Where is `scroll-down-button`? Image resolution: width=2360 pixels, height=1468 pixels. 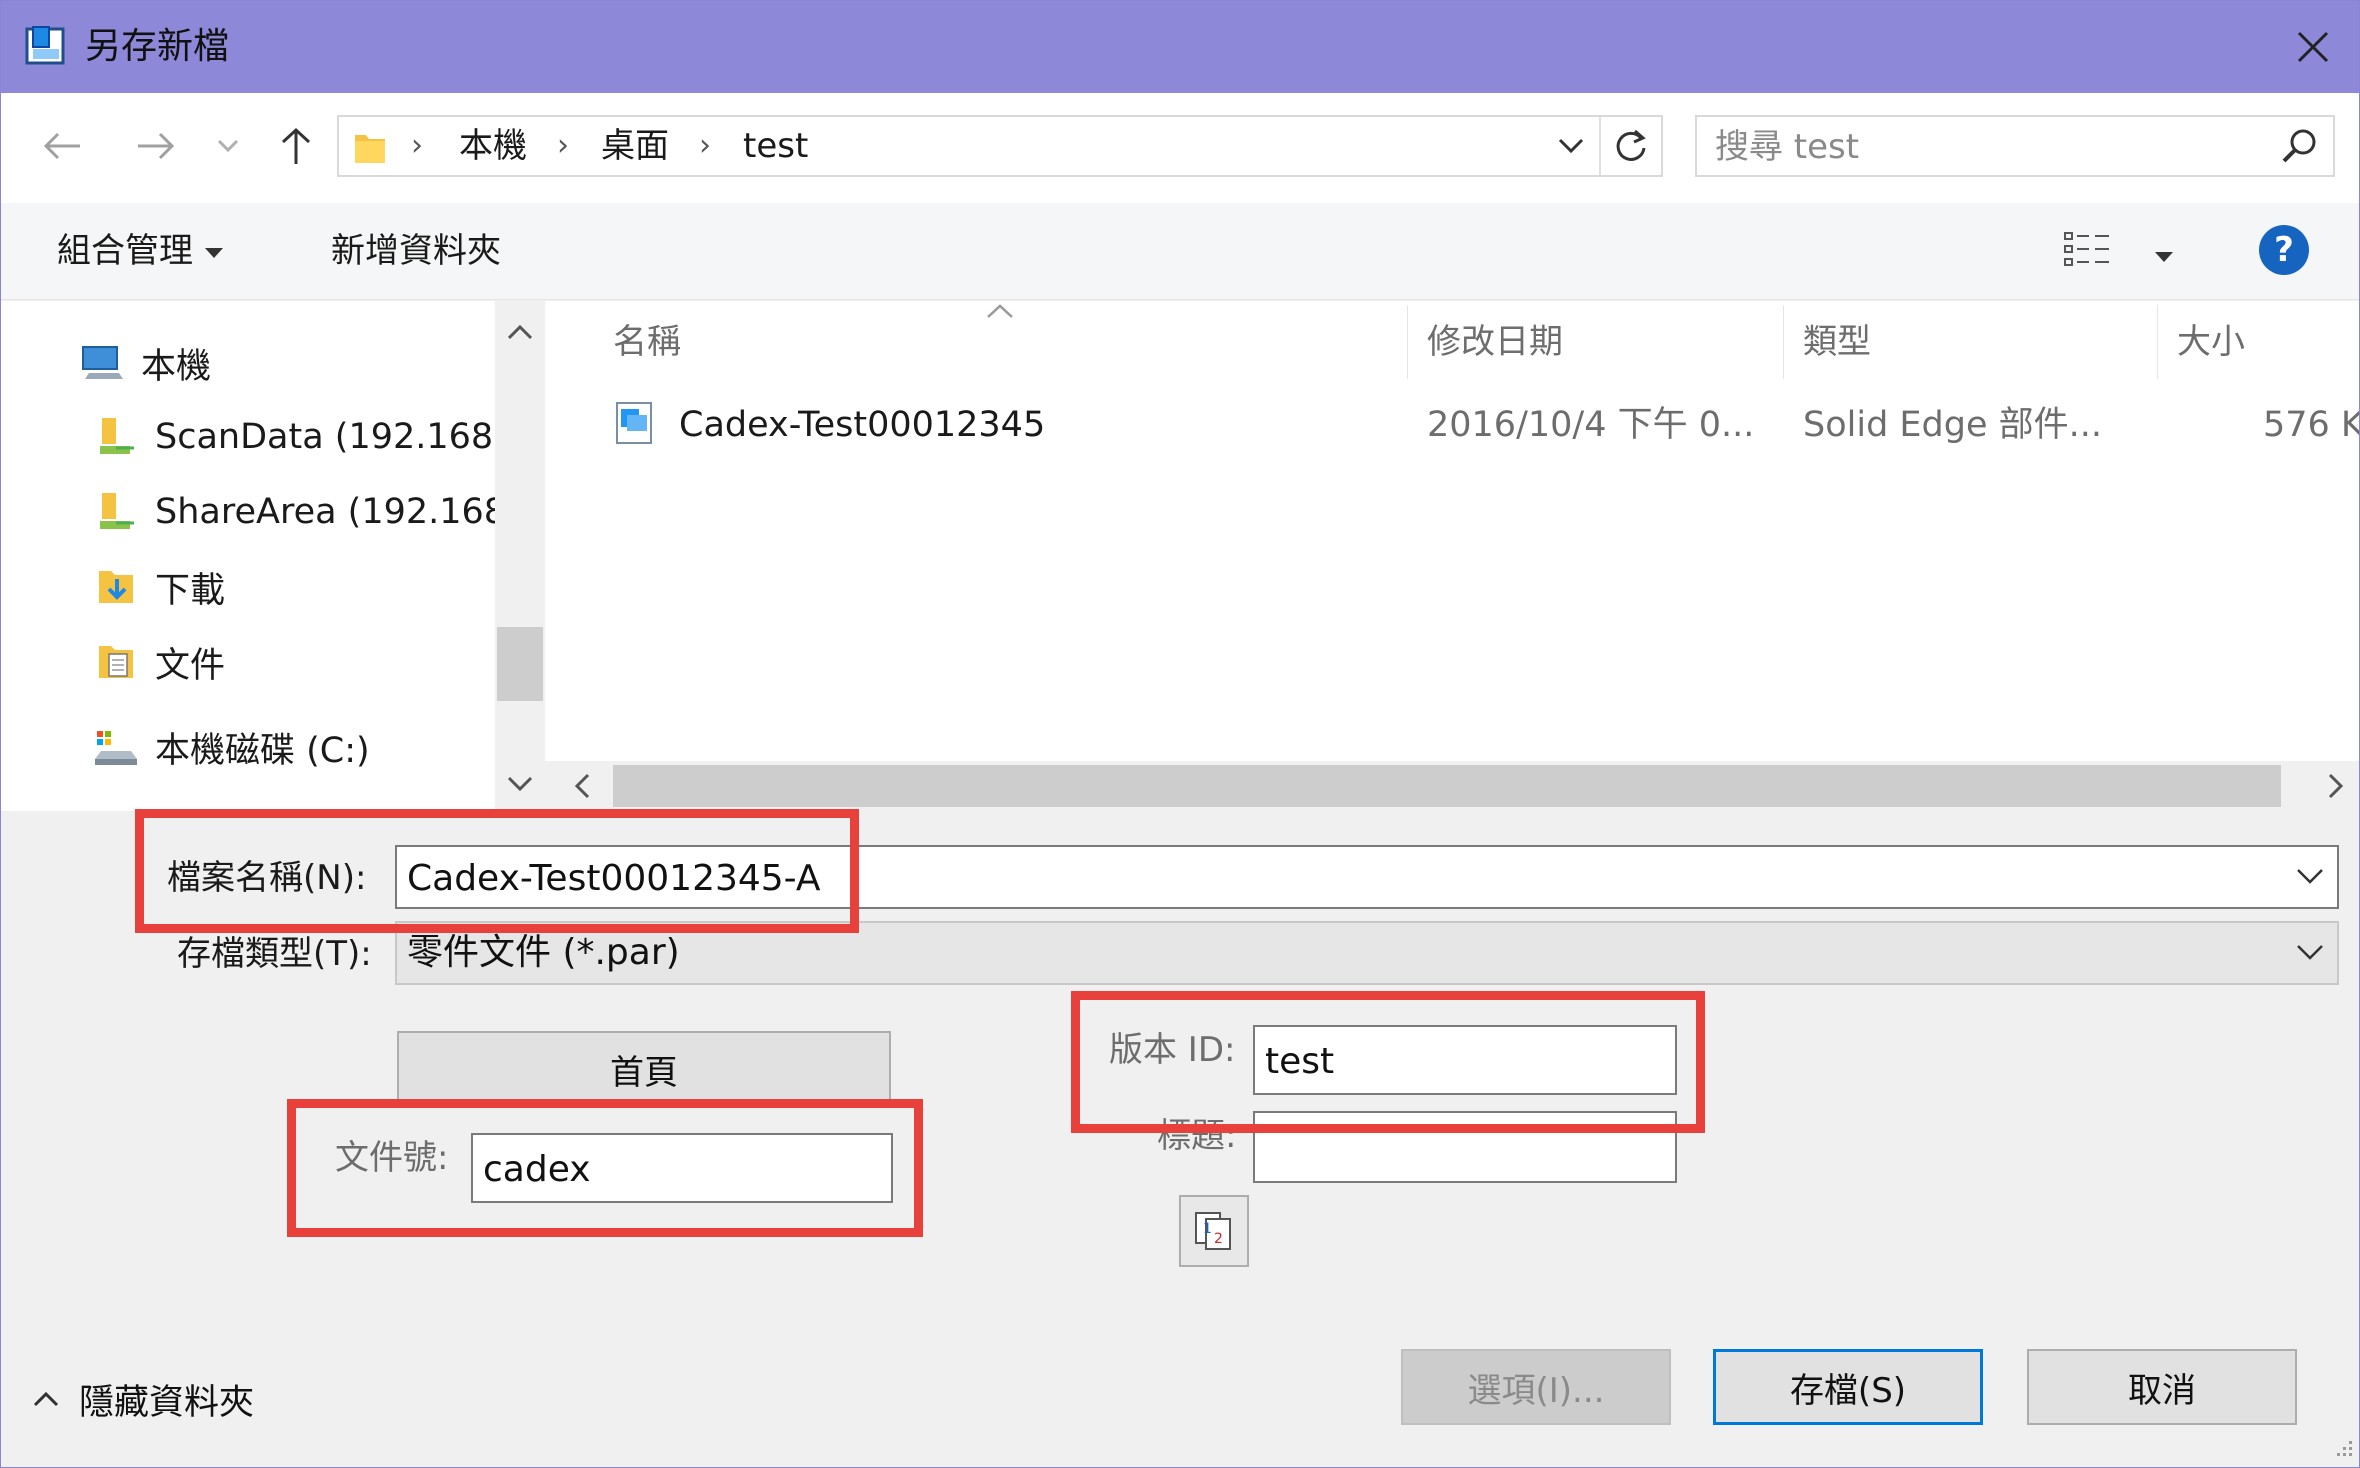
scroll-down-button is located at coordinates (520, 784).